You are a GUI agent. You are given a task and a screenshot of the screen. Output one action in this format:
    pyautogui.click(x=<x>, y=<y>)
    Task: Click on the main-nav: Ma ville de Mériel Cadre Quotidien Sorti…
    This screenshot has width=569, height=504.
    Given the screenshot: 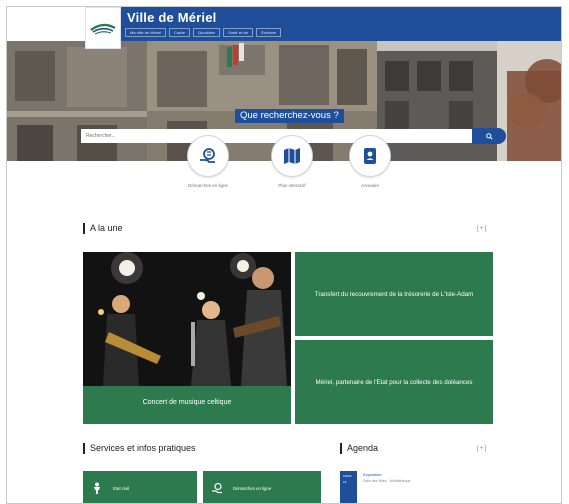 What is the action you would take?
    pyautogui.click(x=203, y=32)
    